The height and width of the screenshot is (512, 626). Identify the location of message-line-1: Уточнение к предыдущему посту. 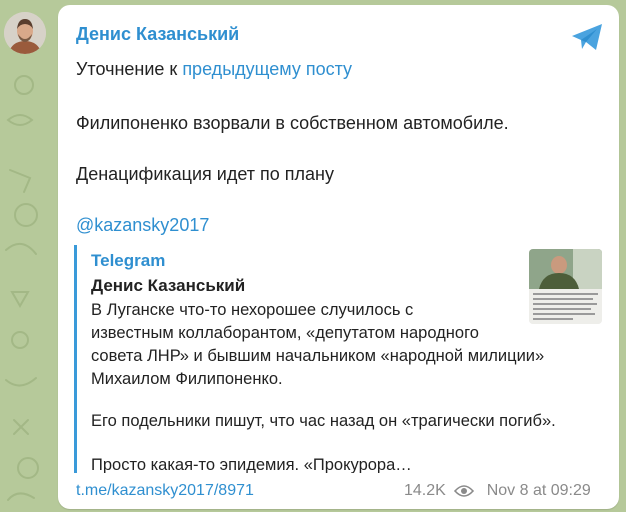
(214, 69).